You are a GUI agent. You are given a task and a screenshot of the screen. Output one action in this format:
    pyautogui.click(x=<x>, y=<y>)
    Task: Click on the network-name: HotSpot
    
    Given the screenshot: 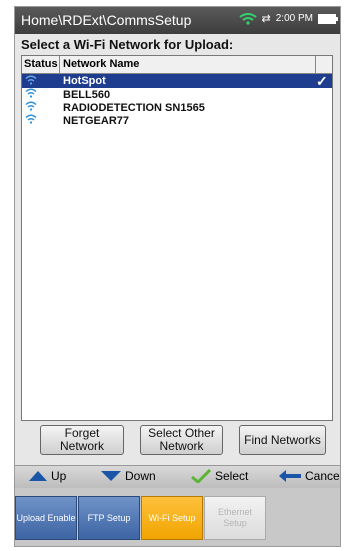 What is the action you would take?
    pyautogui.click(x=84, y=81)
    